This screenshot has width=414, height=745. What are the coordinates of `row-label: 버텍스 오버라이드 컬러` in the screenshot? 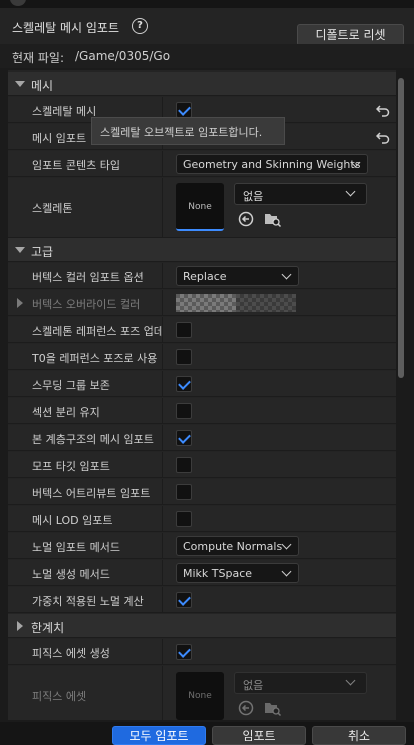 It's located at (86, 304).